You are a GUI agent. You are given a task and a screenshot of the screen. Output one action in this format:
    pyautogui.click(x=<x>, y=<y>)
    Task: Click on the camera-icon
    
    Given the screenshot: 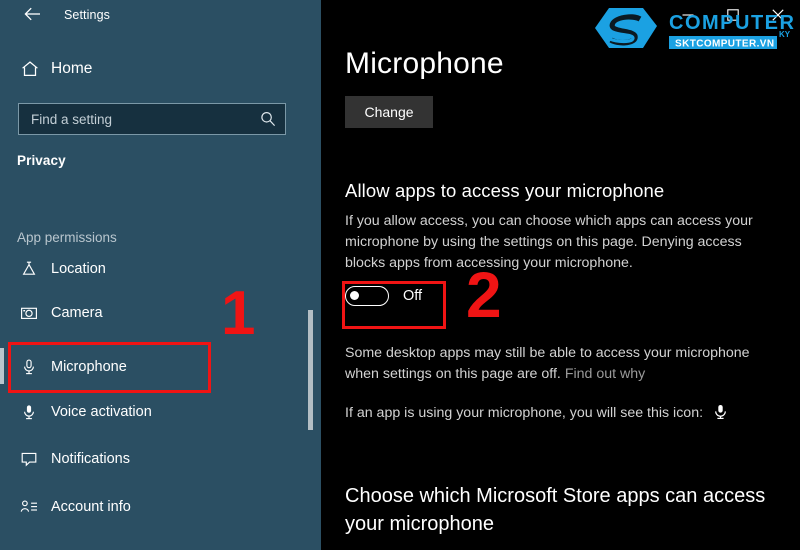 What is the action you would take?
    pyautogui.click(x=29, y=313)
    